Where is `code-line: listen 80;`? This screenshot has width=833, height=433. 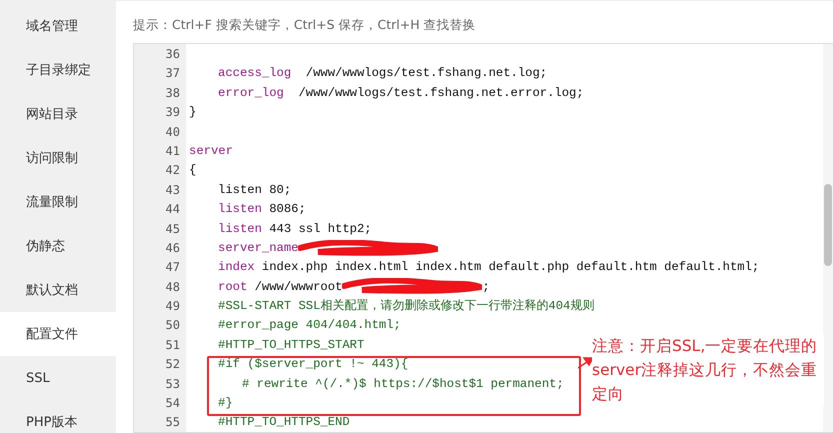
code-line: listen 80; is located at coordinates (254, 190).